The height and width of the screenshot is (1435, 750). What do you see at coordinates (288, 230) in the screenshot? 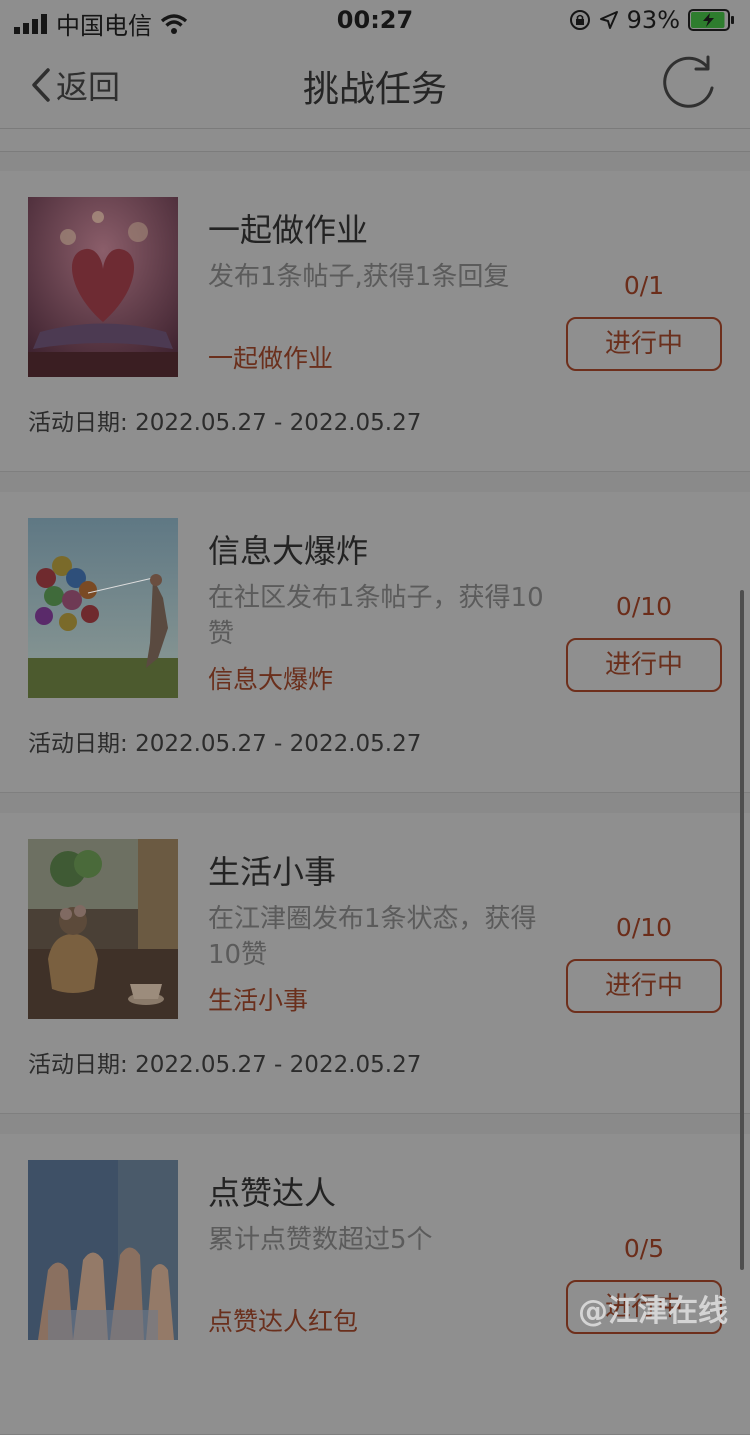
I see `task-title: 一起做作业` at bounding box center [288, 230].